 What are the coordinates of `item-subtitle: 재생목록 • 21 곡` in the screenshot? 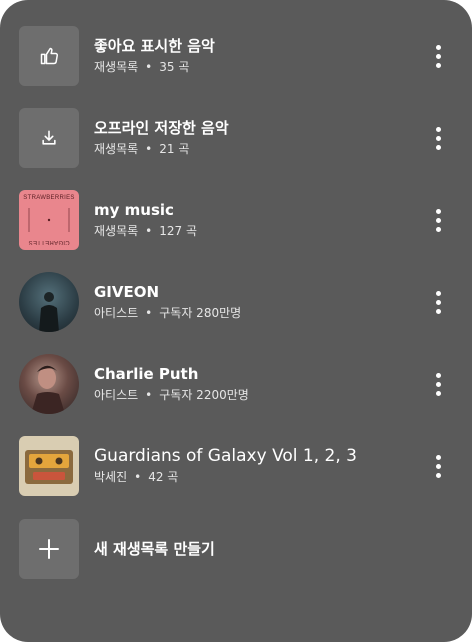 It's located at (161, 149).